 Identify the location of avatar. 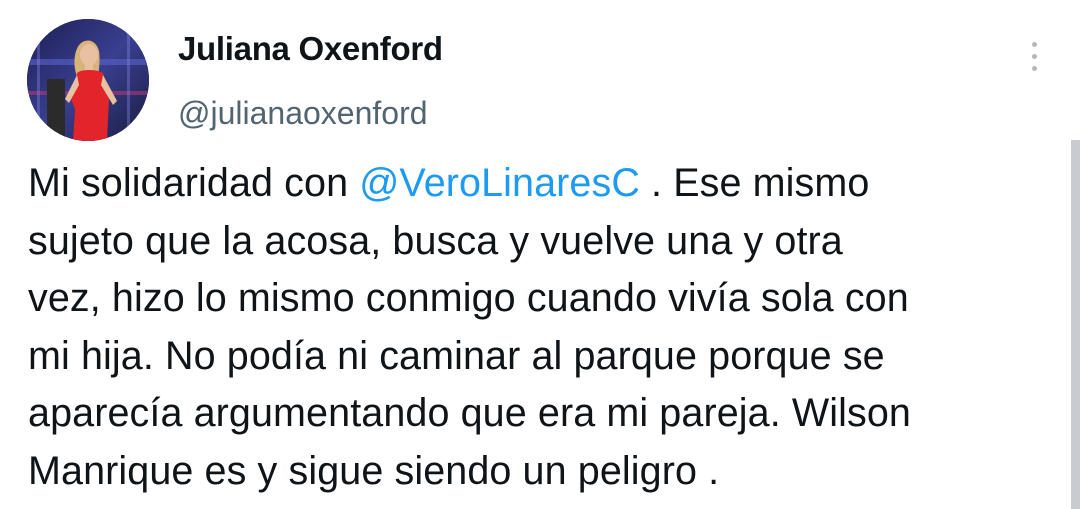
(88, 80).